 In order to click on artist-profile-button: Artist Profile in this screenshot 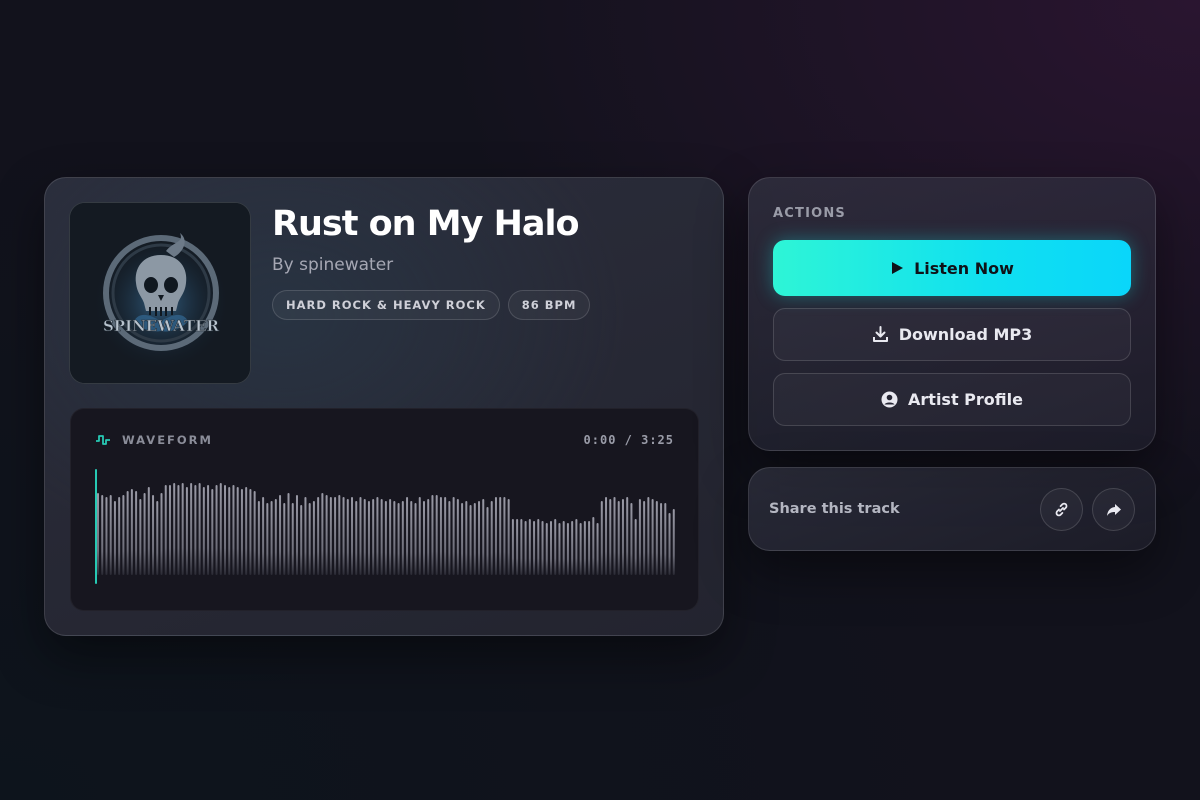, I will do `click(952, 399)`.